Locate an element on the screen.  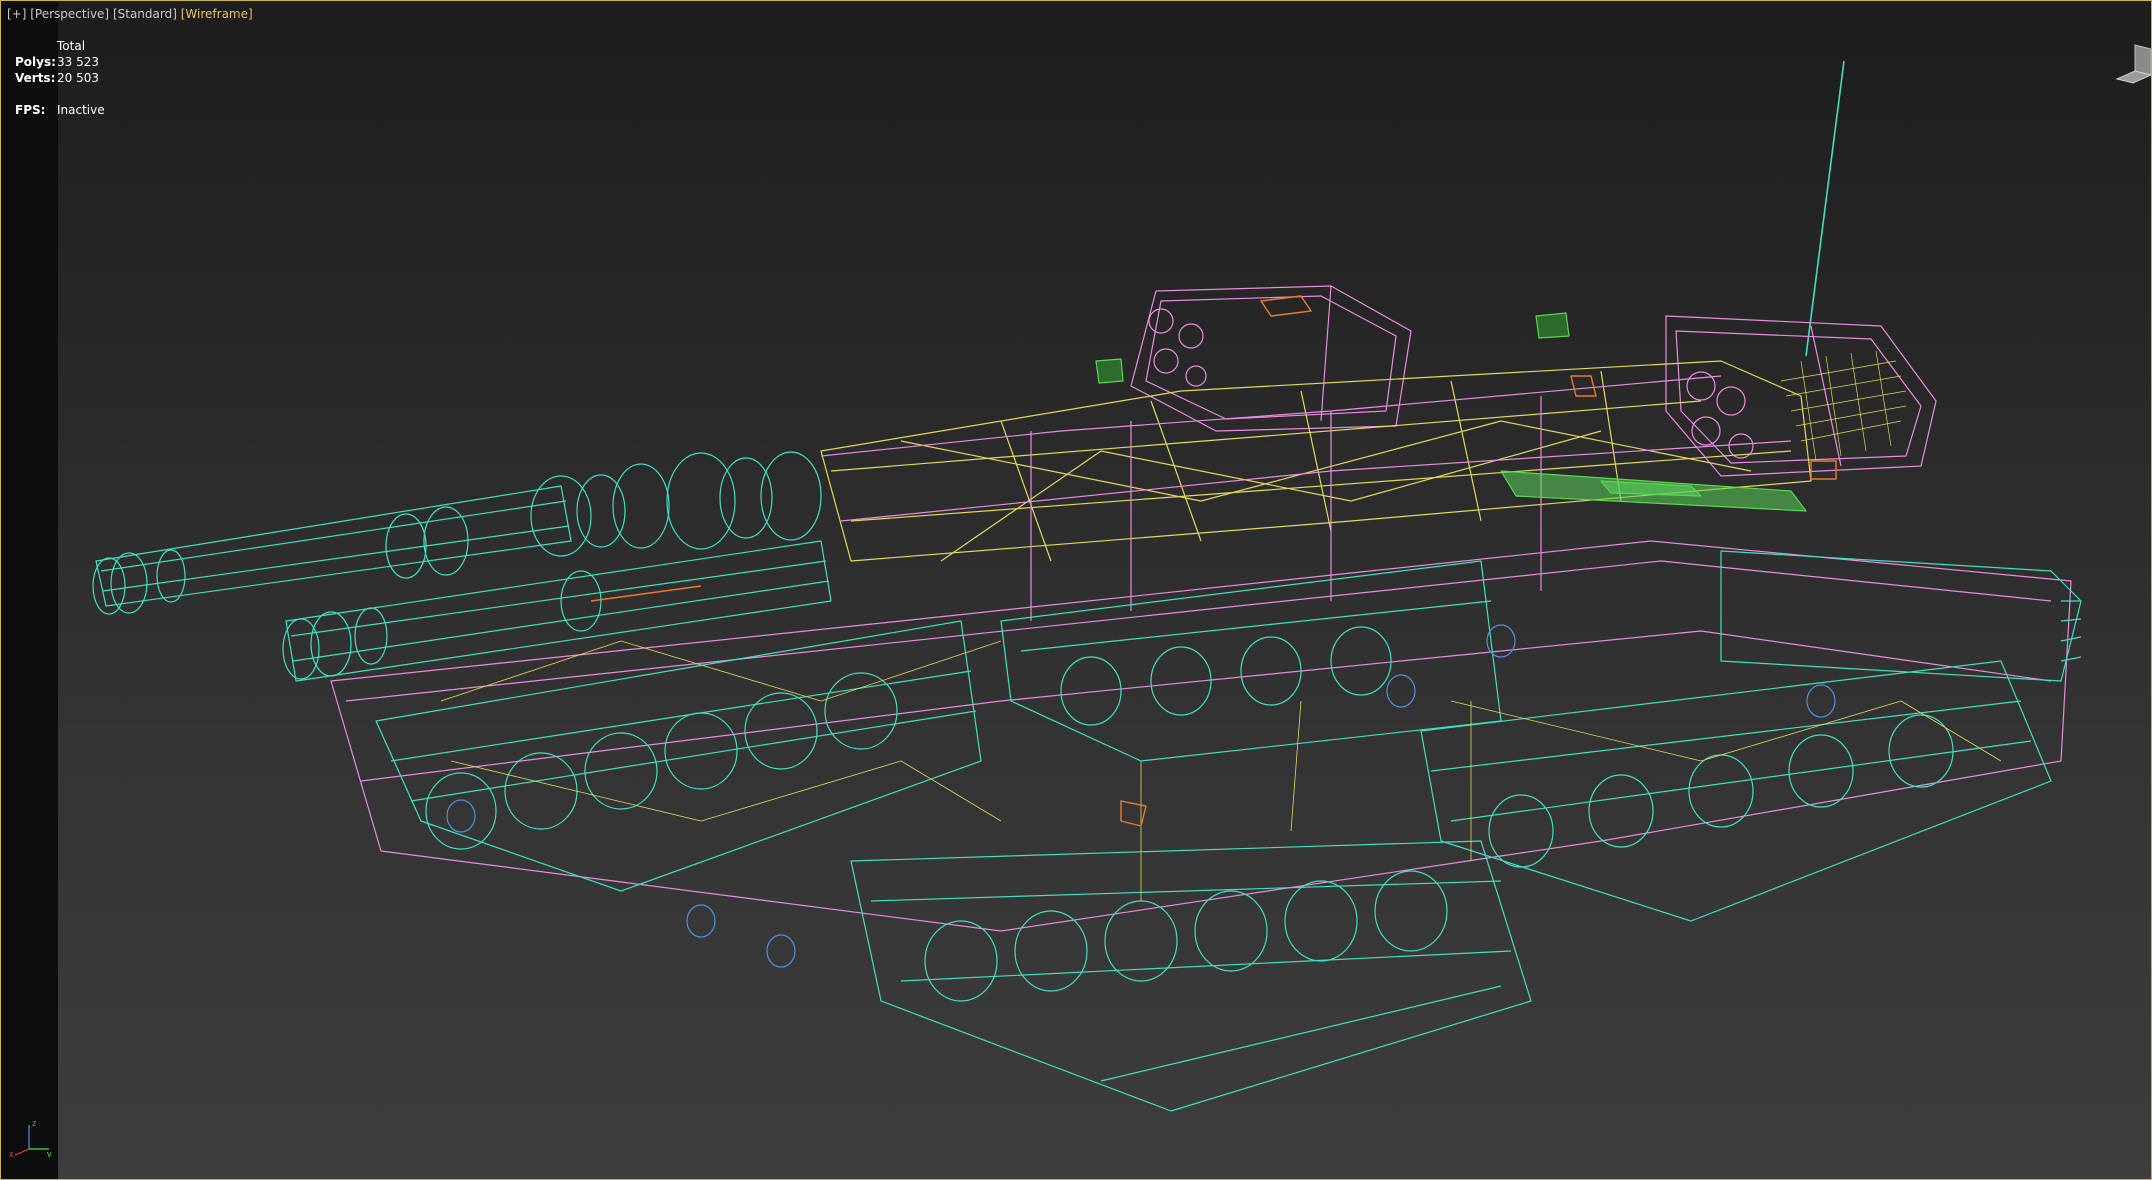
rear-right-block is located at coordinates (1901, 616).